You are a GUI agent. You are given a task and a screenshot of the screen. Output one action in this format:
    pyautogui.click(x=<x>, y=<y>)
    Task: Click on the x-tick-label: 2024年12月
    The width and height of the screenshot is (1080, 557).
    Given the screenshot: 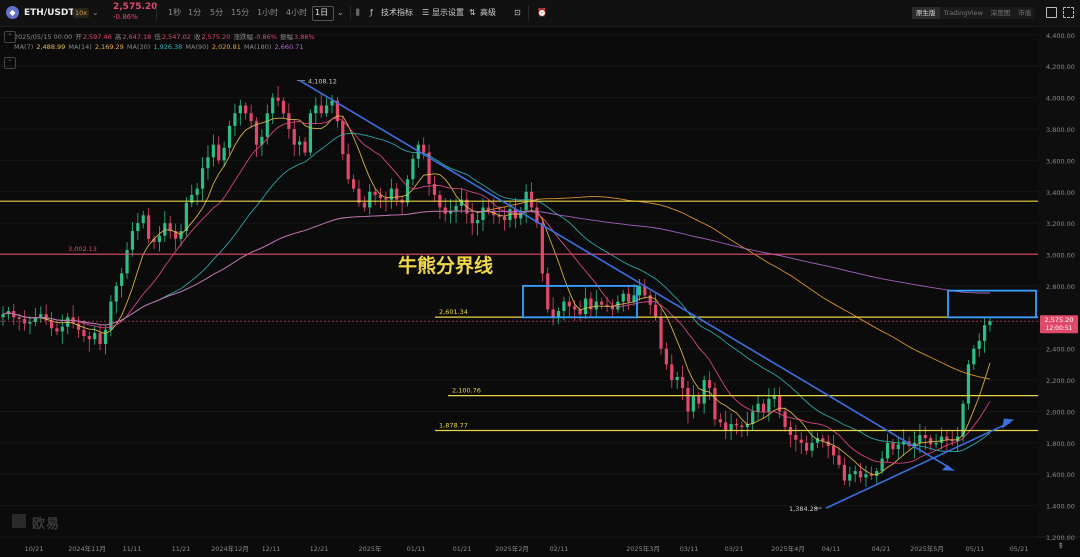 What is the action you would take?
    pyautogui.click(x=230, y=548)
    